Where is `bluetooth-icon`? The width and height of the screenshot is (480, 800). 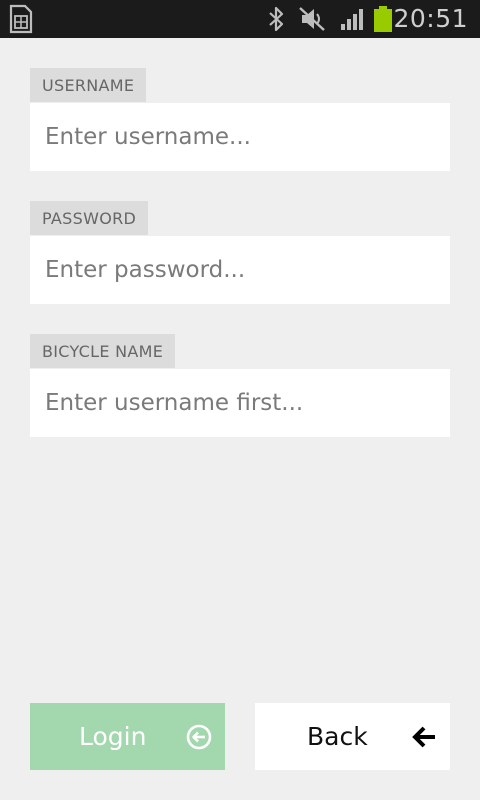 bluetooth-icon is located at coordinates (276, 19).